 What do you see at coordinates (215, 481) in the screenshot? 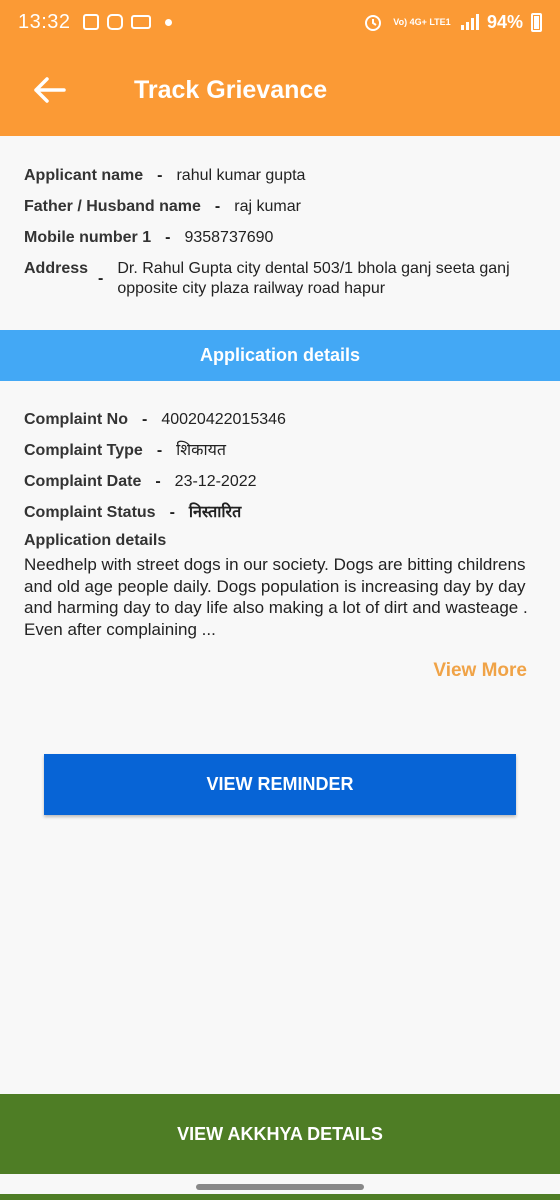
I see `complaint-date-value: 23-12-2022` at bounding box center [215, 481].